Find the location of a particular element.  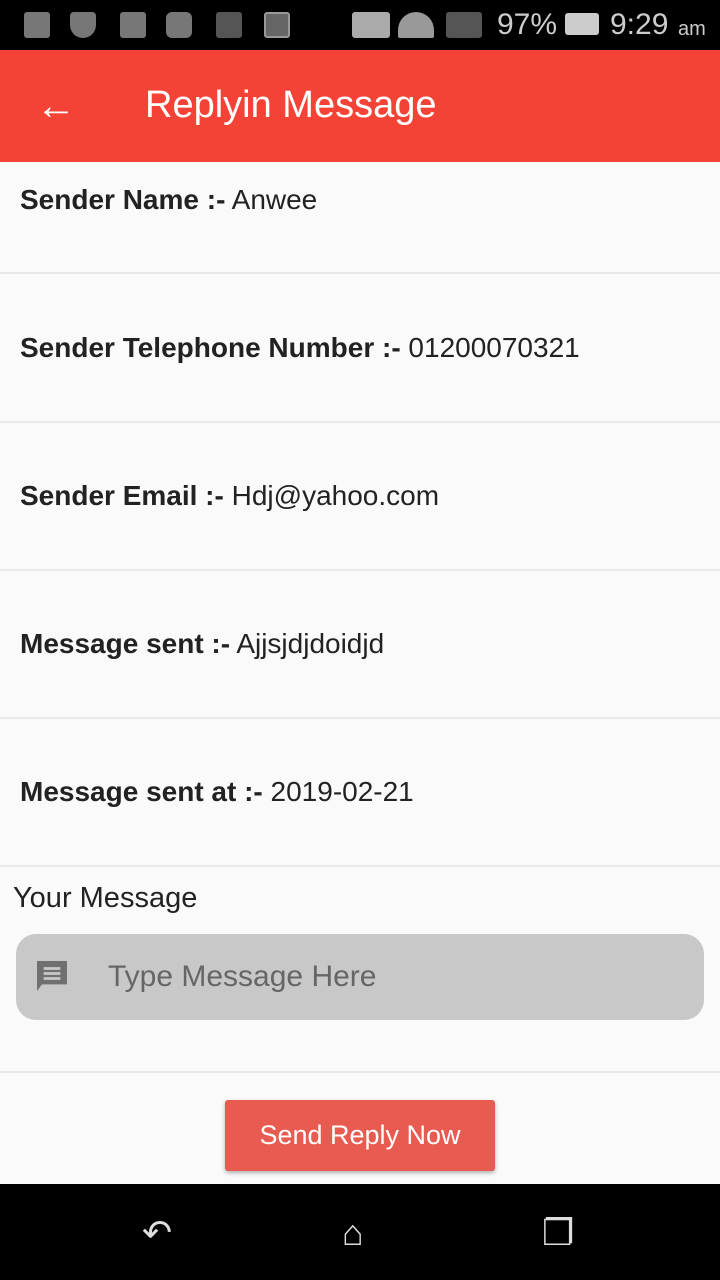

detail-message-sent-at: Message sent at :- 2019-02-21 is located at coordinates (370, 792).